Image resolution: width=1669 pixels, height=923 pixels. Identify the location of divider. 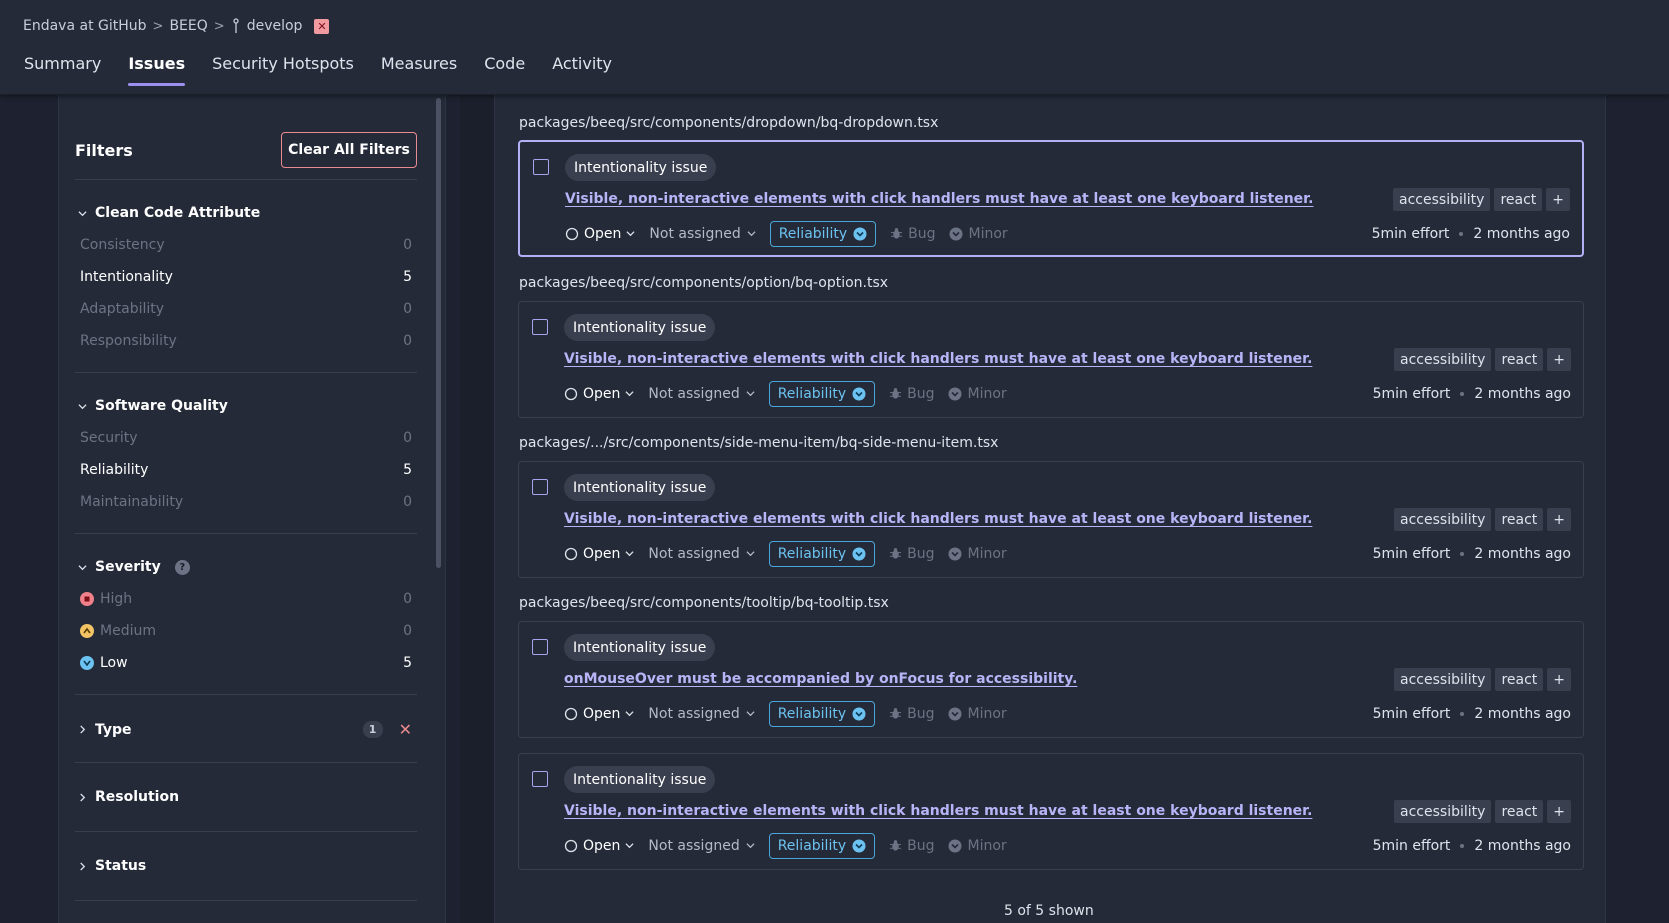
(246, 762).